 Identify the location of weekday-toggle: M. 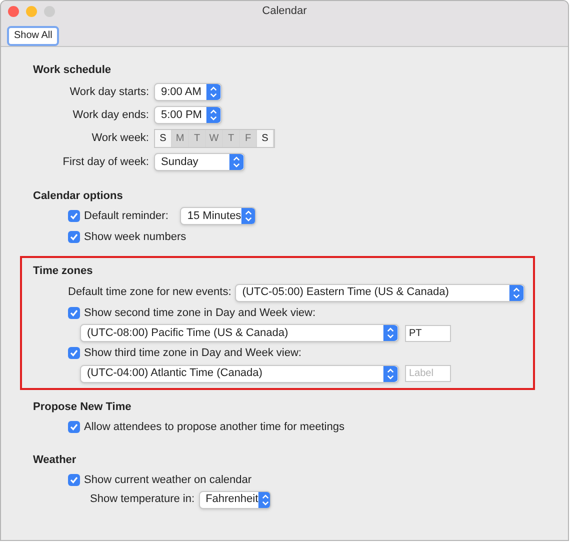
(180, 138).